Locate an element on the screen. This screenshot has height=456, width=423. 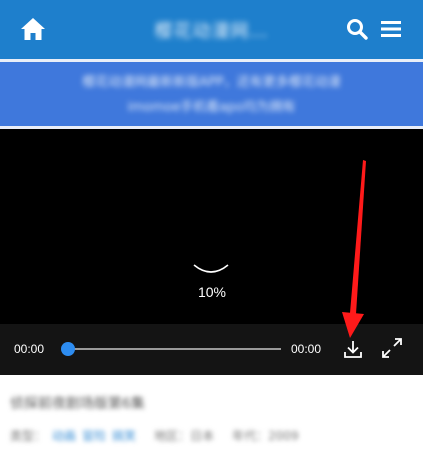
loading-percent: 10% is located at coordinates (212, 292).